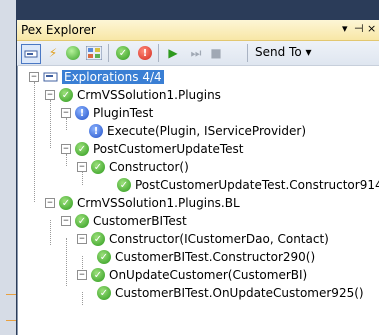 This screenshot has width=379, height=335. I want to click on tree-item-label: CustomerBITest.Constructor290(), so click(215, 257).